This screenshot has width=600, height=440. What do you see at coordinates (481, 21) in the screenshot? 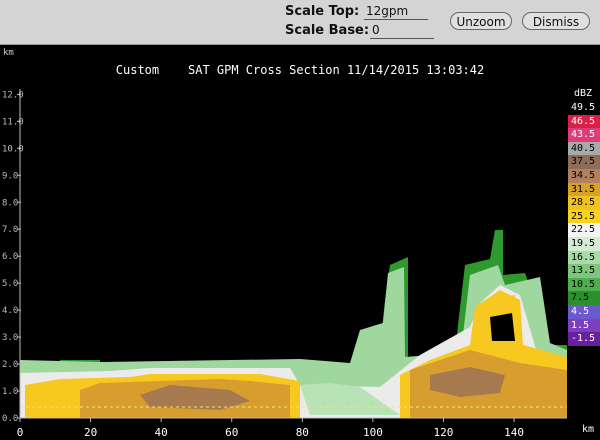
I see `unzoom-button: Unzoom` at bounding box center [481, 21].